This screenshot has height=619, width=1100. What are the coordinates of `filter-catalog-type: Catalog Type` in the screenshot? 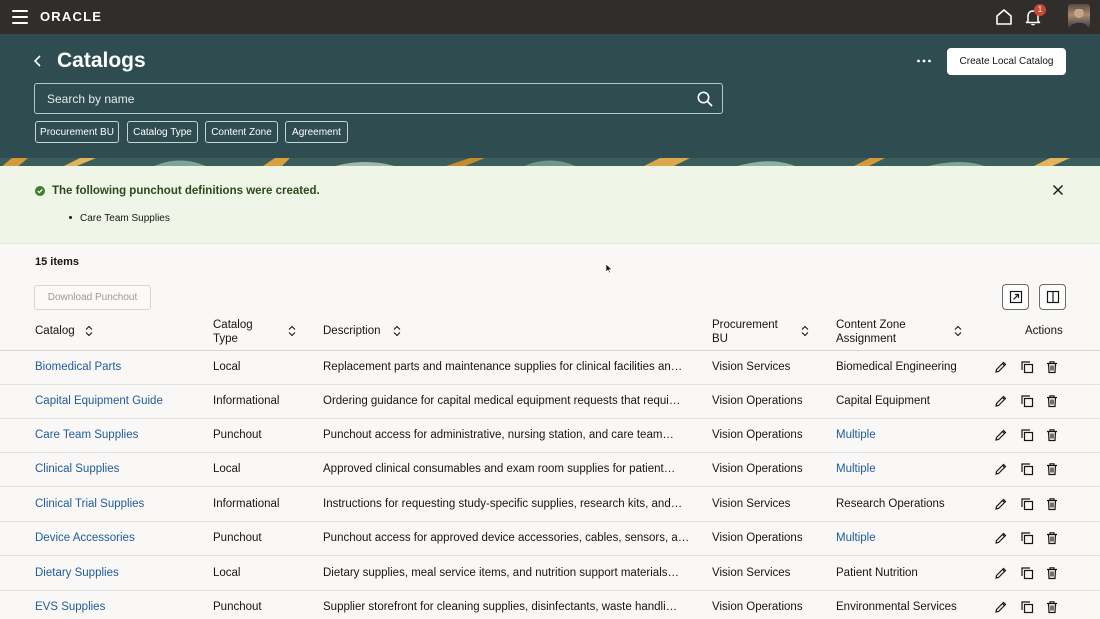 It's located at (162, 132).